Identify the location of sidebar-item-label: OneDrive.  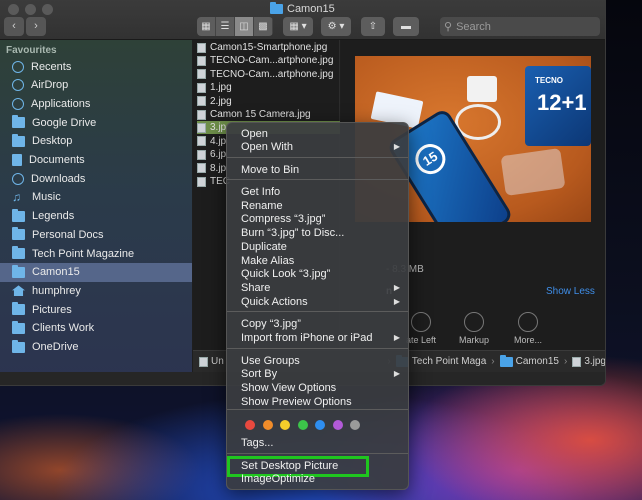
(55, 347).